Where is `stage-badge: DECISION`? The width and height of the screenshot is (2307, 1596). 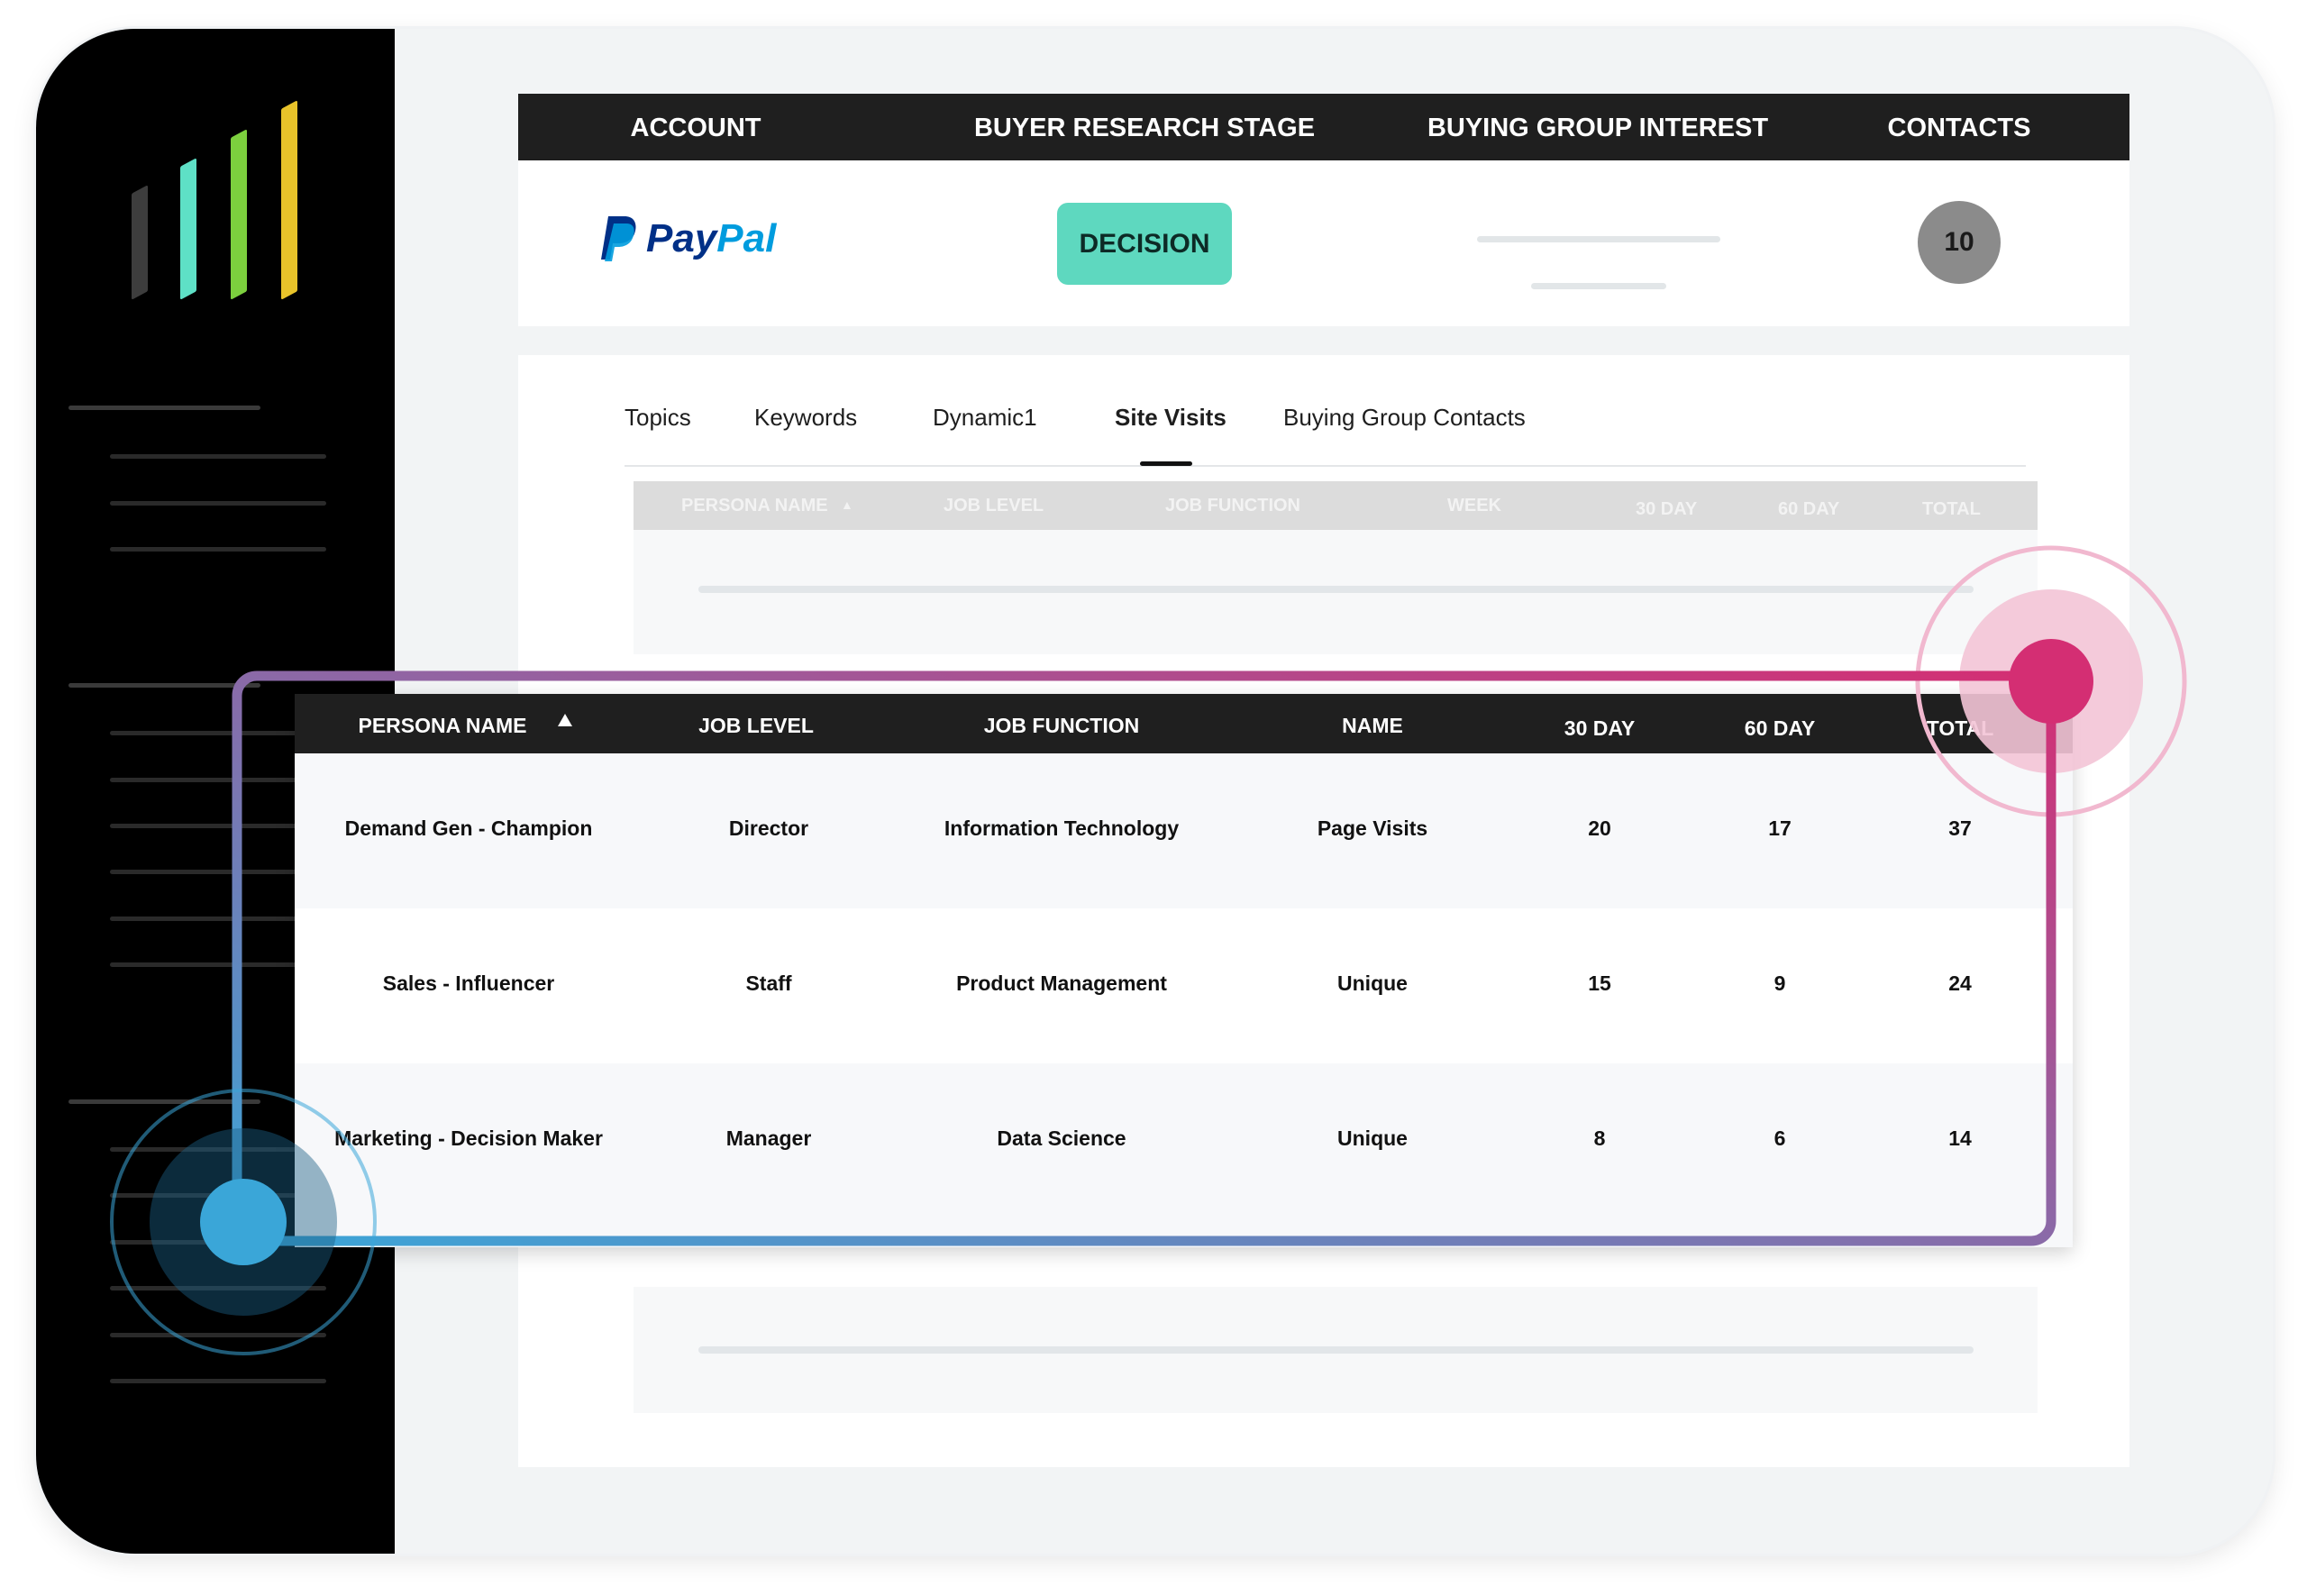 stage-badge: DECISION is located at coordinates (1144, 244).